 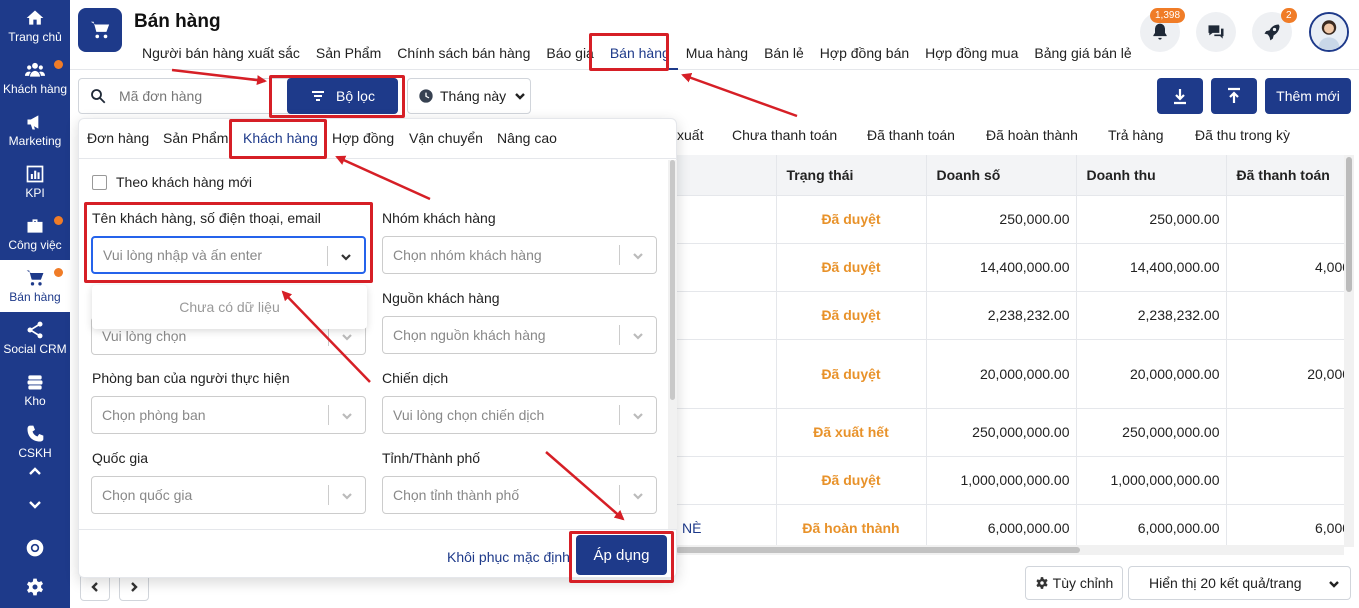 What do you see at coordinates (508, 557) in the screenshot?
I see `reset-defaults-link: Khôi phục mặc định` at bounding box center [508, 557].